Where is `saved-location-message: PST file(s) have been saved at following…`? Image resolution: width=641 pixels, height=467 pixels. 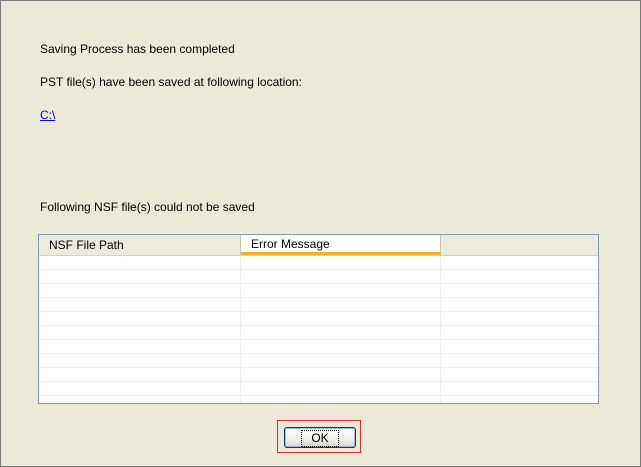 saved-location-message: PST file(s) have been saved at following… is located at coordinates (171, 82).